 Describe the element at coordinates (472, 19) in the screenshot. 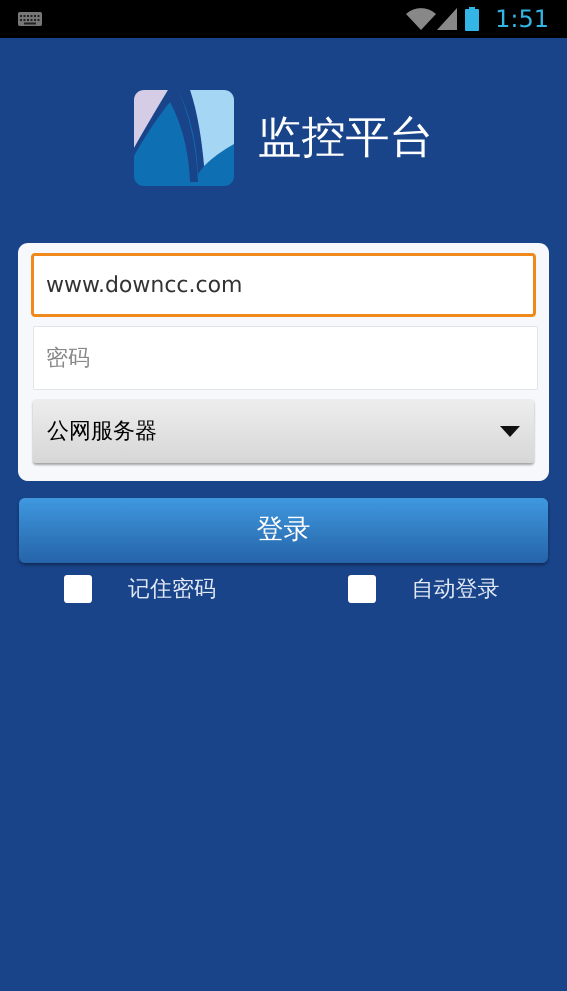

I see `battery-icon` at that location.